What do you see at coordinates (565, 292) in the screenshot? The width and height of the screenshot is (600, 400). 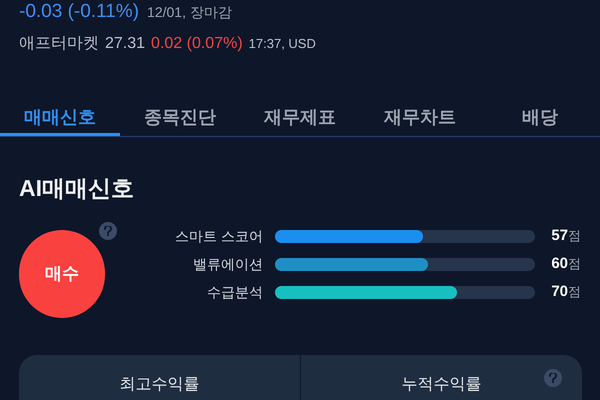 I see `score-value: 70점` at bounding box center [565, 292].